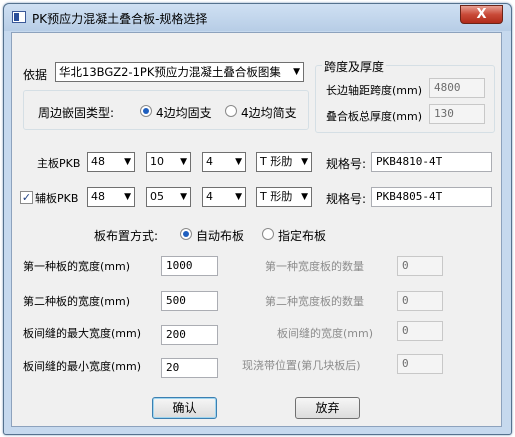  I want to click on aux-board-combo-4-value: T 形肋, so click(276, 196).